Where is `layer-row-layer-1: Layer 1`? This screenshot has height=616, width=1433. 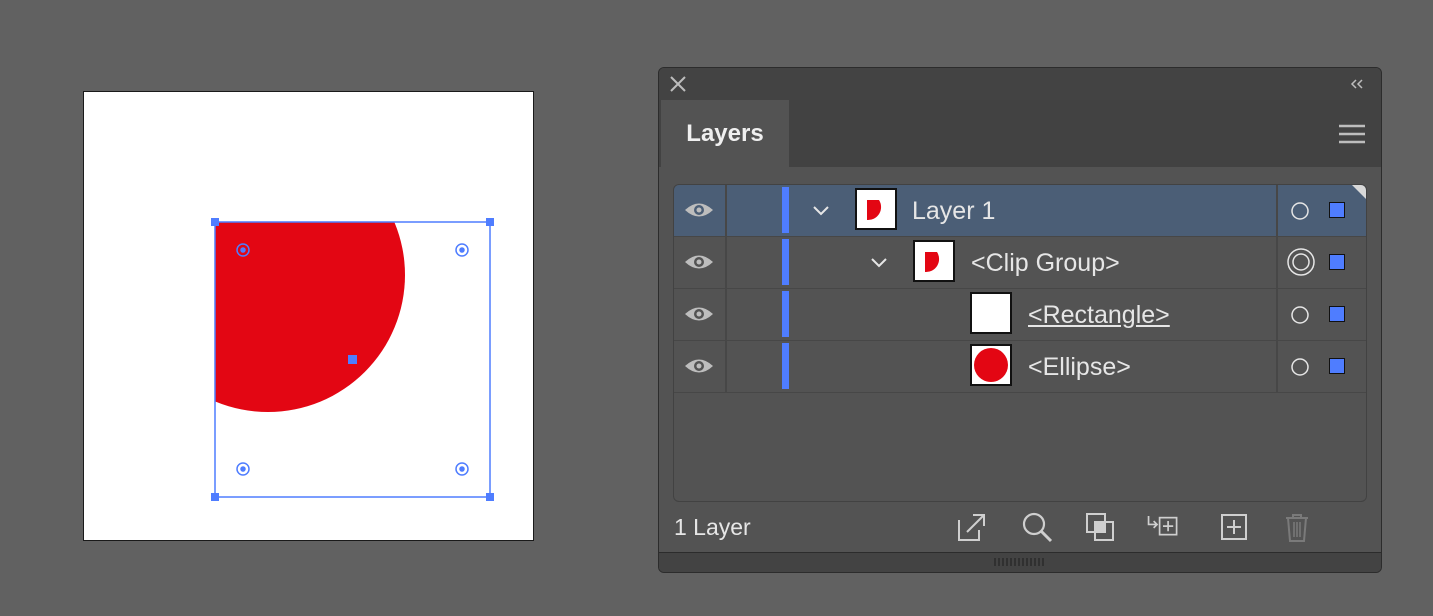 layer-row-layer-1: Layer 1 is located at coordinates (1020, 211).